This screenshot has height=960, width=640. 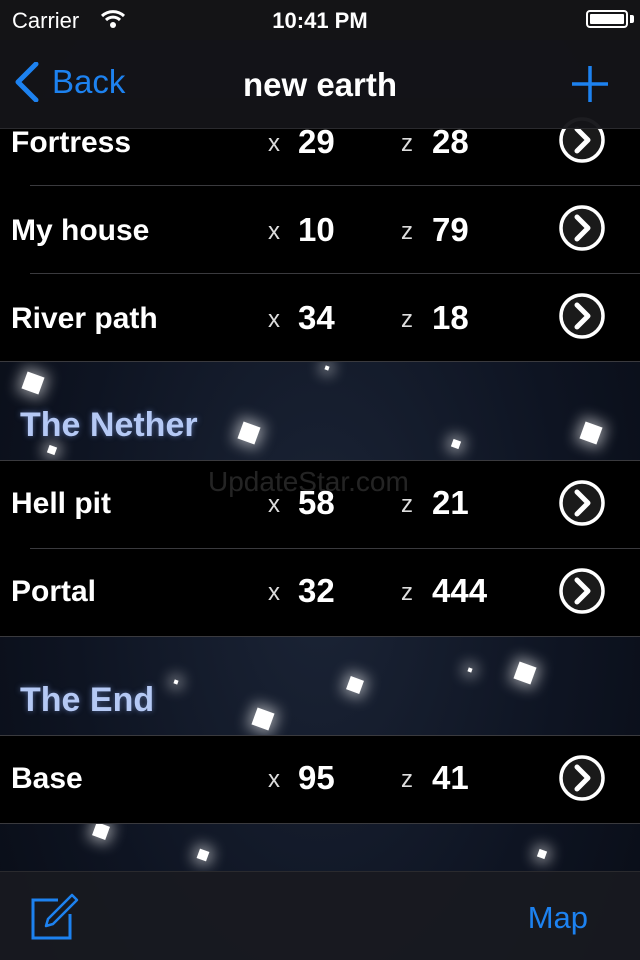 I want to click on z-value: 41, so click(x=450, y=777).